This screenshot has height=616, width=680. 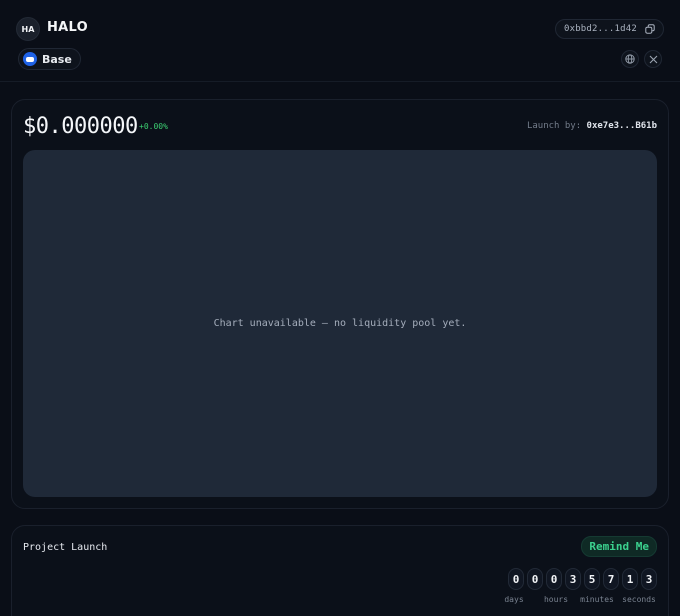 What do you see at coordinates (582, 579) in the screenshot?
I see `countdown-digits: 0 0 0 3 5 7 1 3` at bounding box center [582, 579].